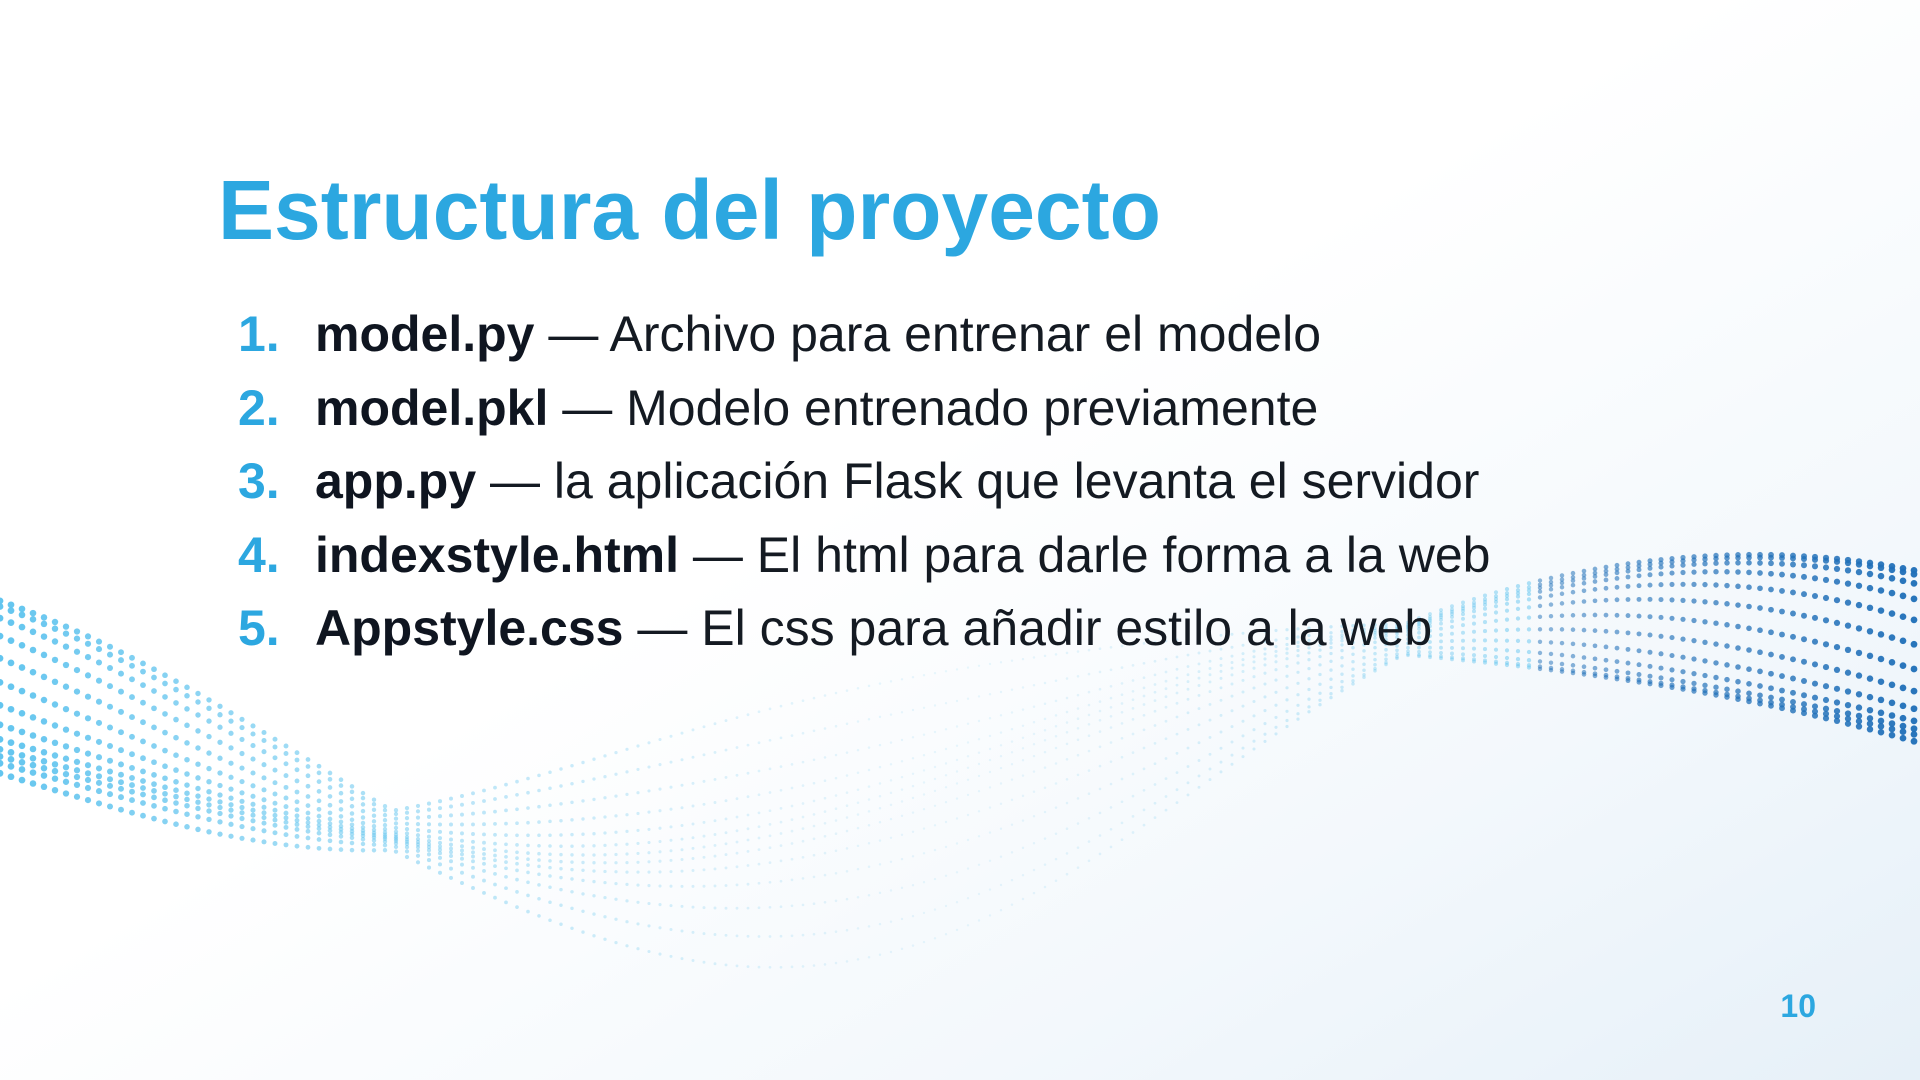  Describe the element at coordinates (259, 407) in the screenshot. I see `list-number: 2.` at that location.